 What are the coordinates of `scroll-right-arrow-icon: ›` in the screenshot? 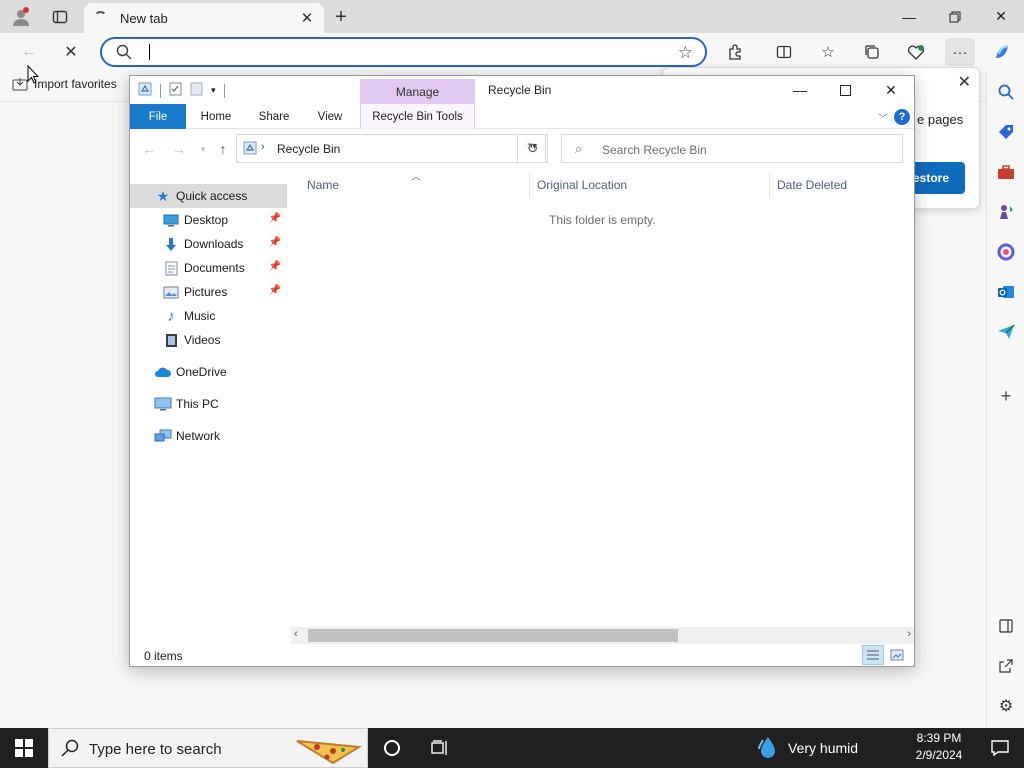 It's located at (909, 634).